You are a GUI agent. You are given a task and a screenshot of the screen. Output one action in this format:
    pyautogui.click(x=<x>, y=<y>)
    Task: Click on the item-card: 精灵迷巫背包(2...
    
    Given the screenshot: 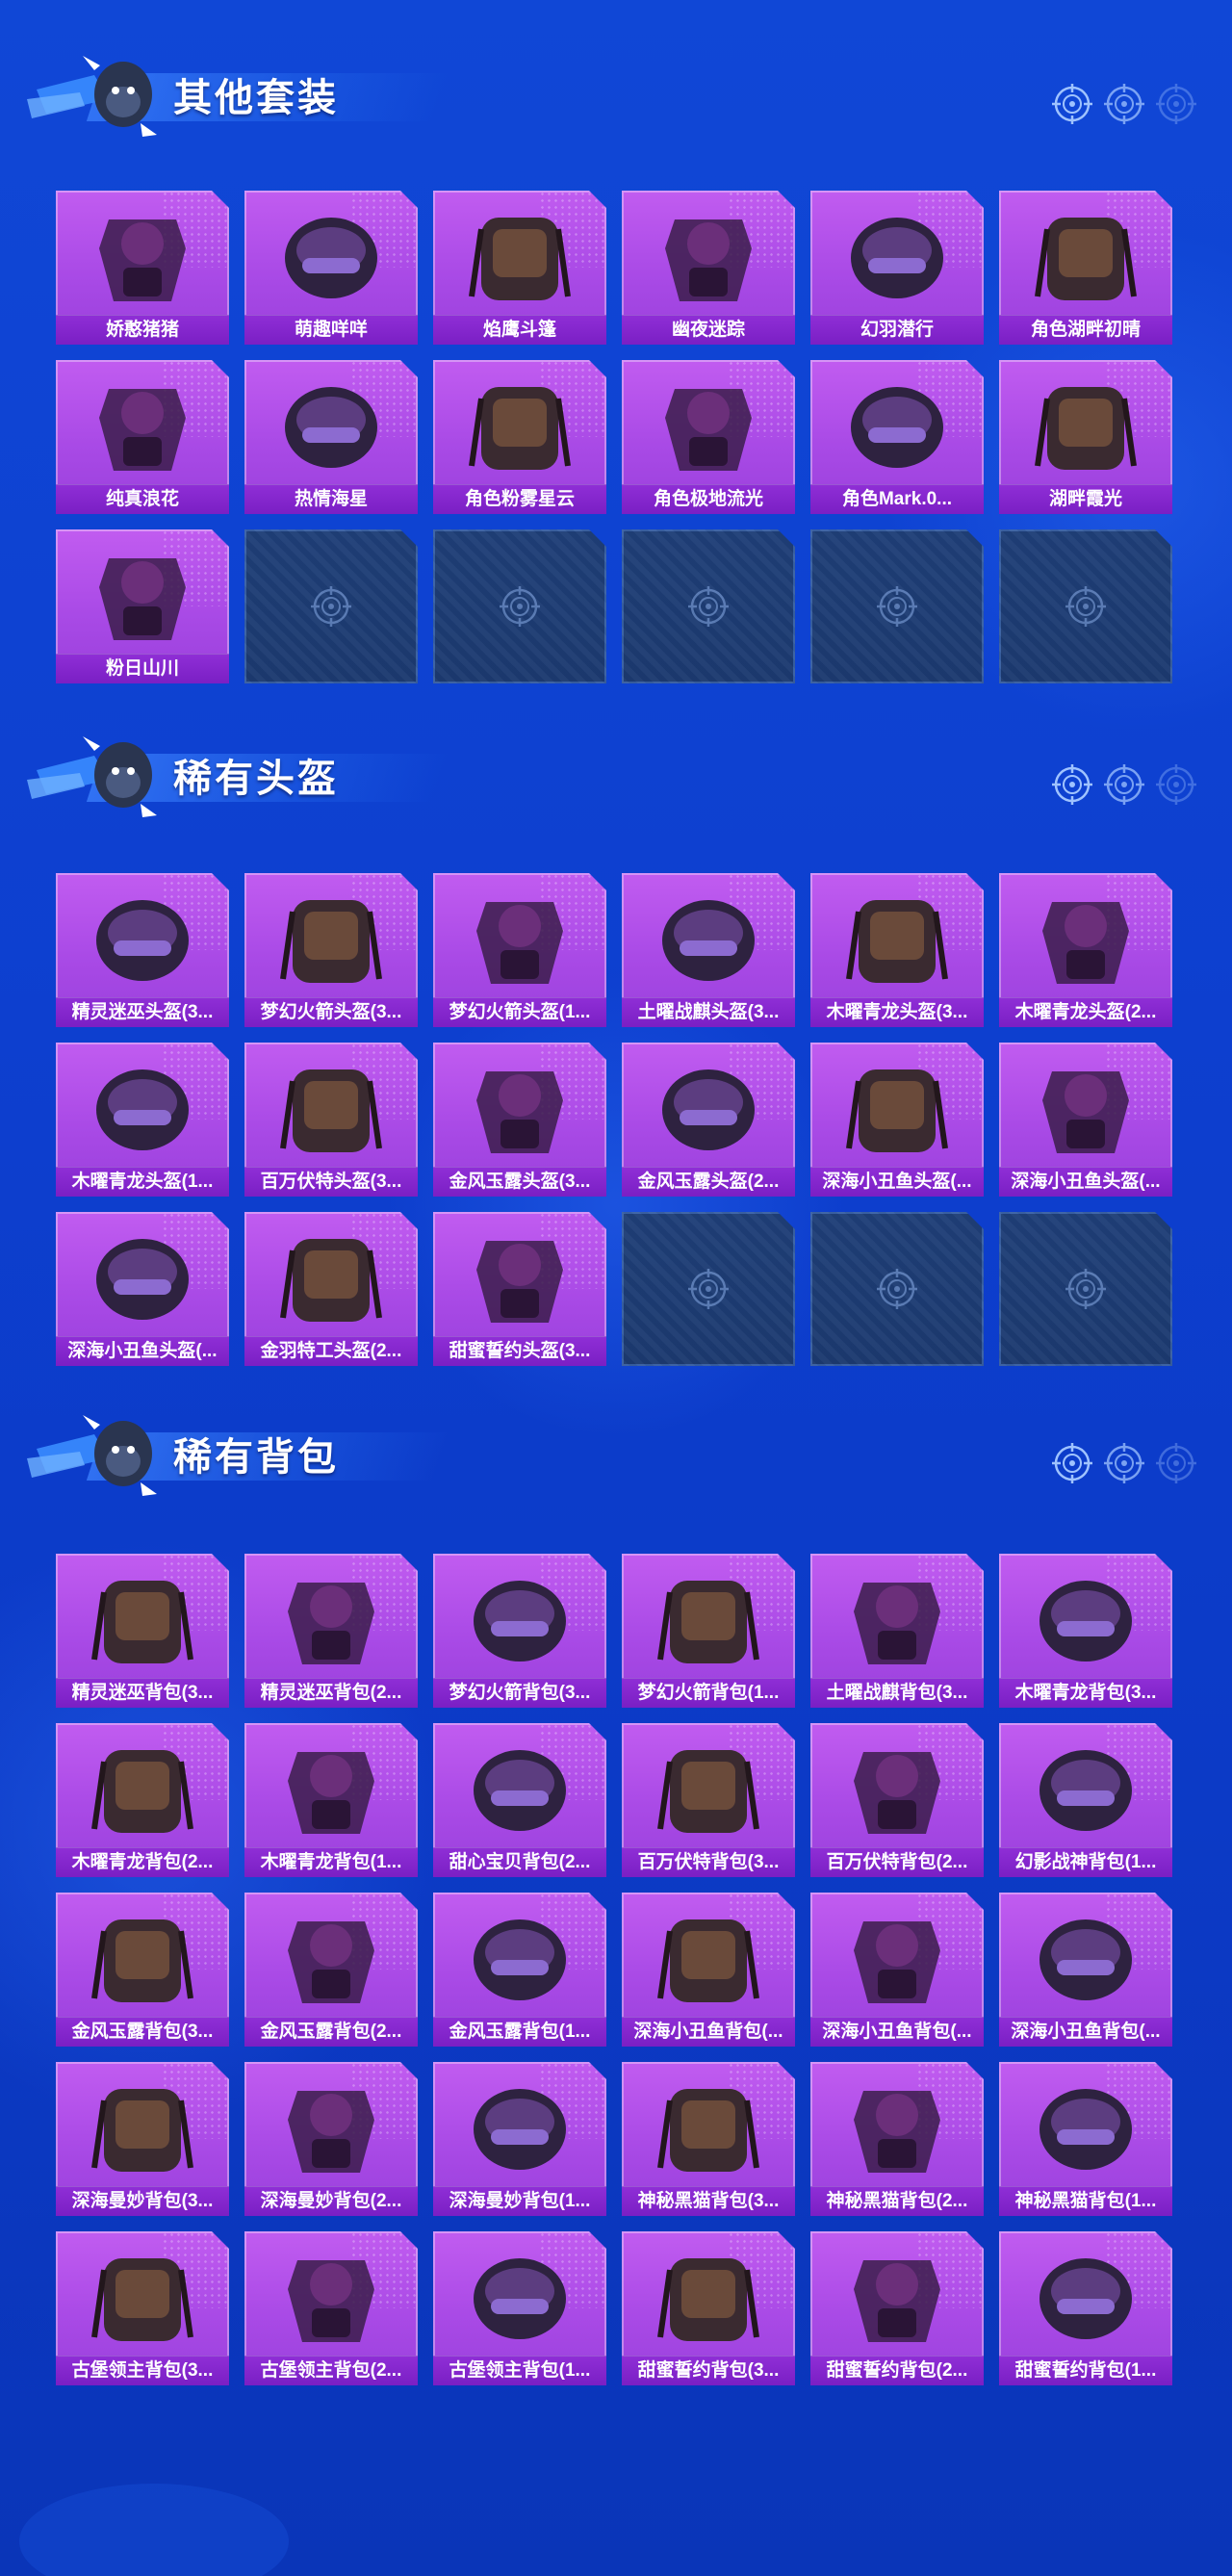 What is the action you would take?
    pyautogui.click(x=331, y=1631)
    